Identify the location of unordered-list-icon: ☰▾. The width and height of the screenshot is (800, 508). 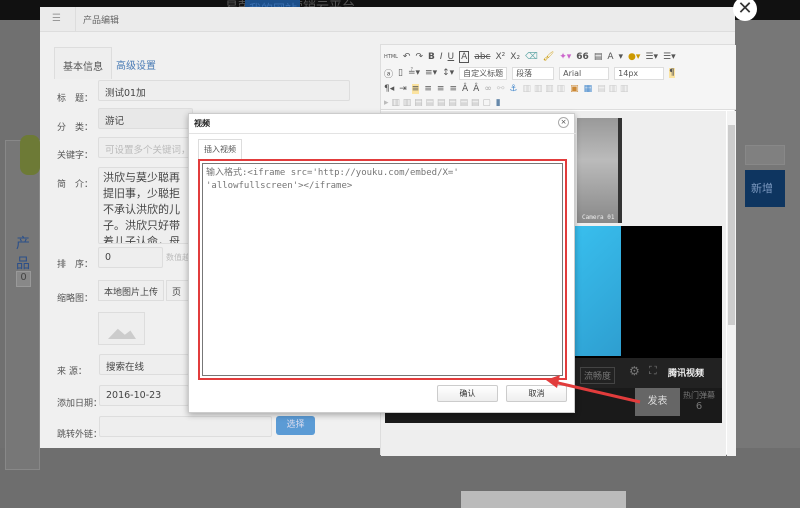
(669, 57).